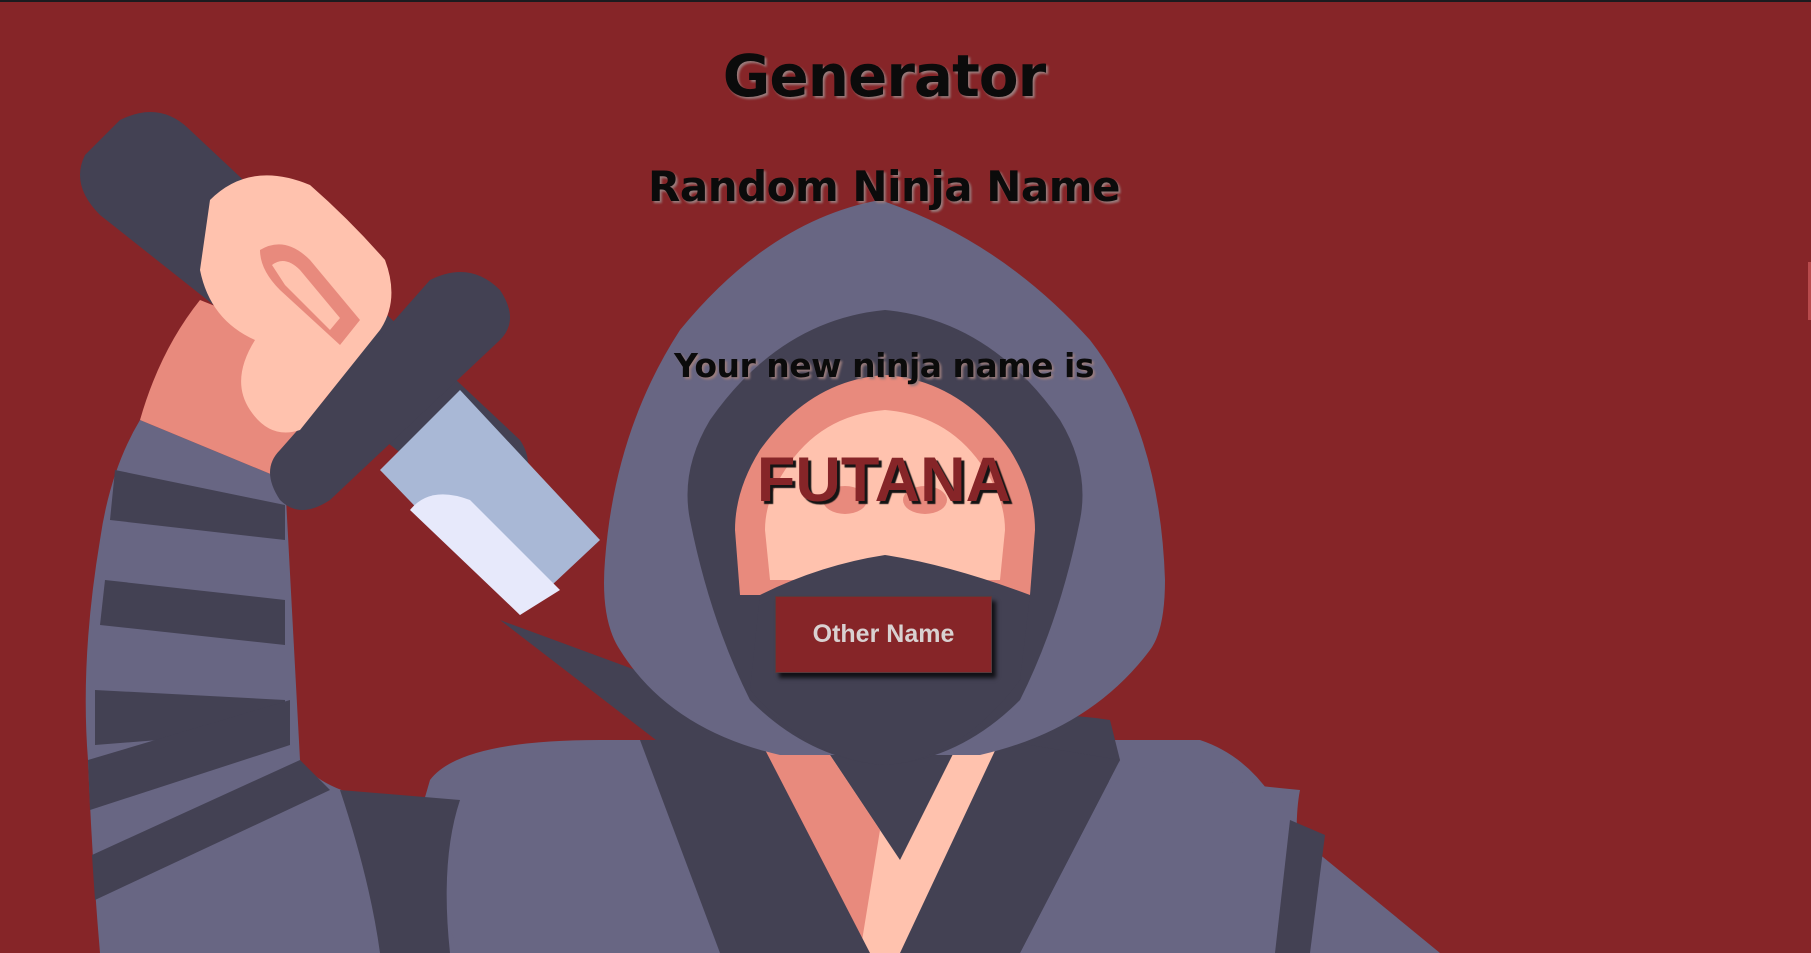  I want to click on other-name-button: Other Name, so click(883, 634).